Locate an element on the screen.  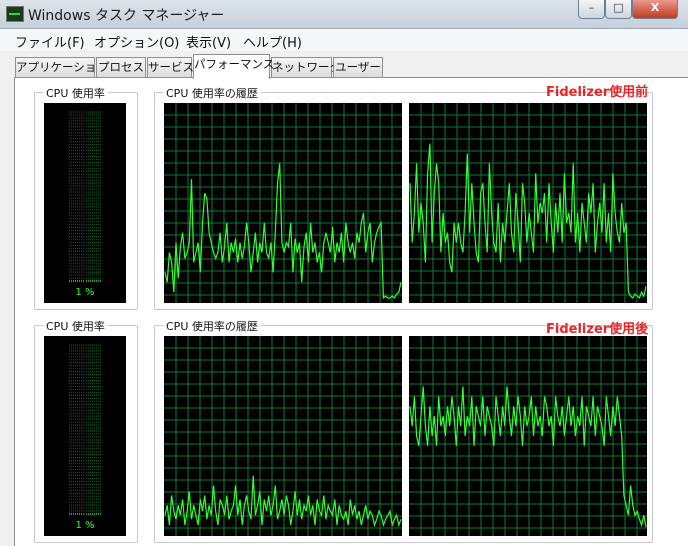
annotation-before: Fidelizer使用前 is located at coordinates (597, 92).